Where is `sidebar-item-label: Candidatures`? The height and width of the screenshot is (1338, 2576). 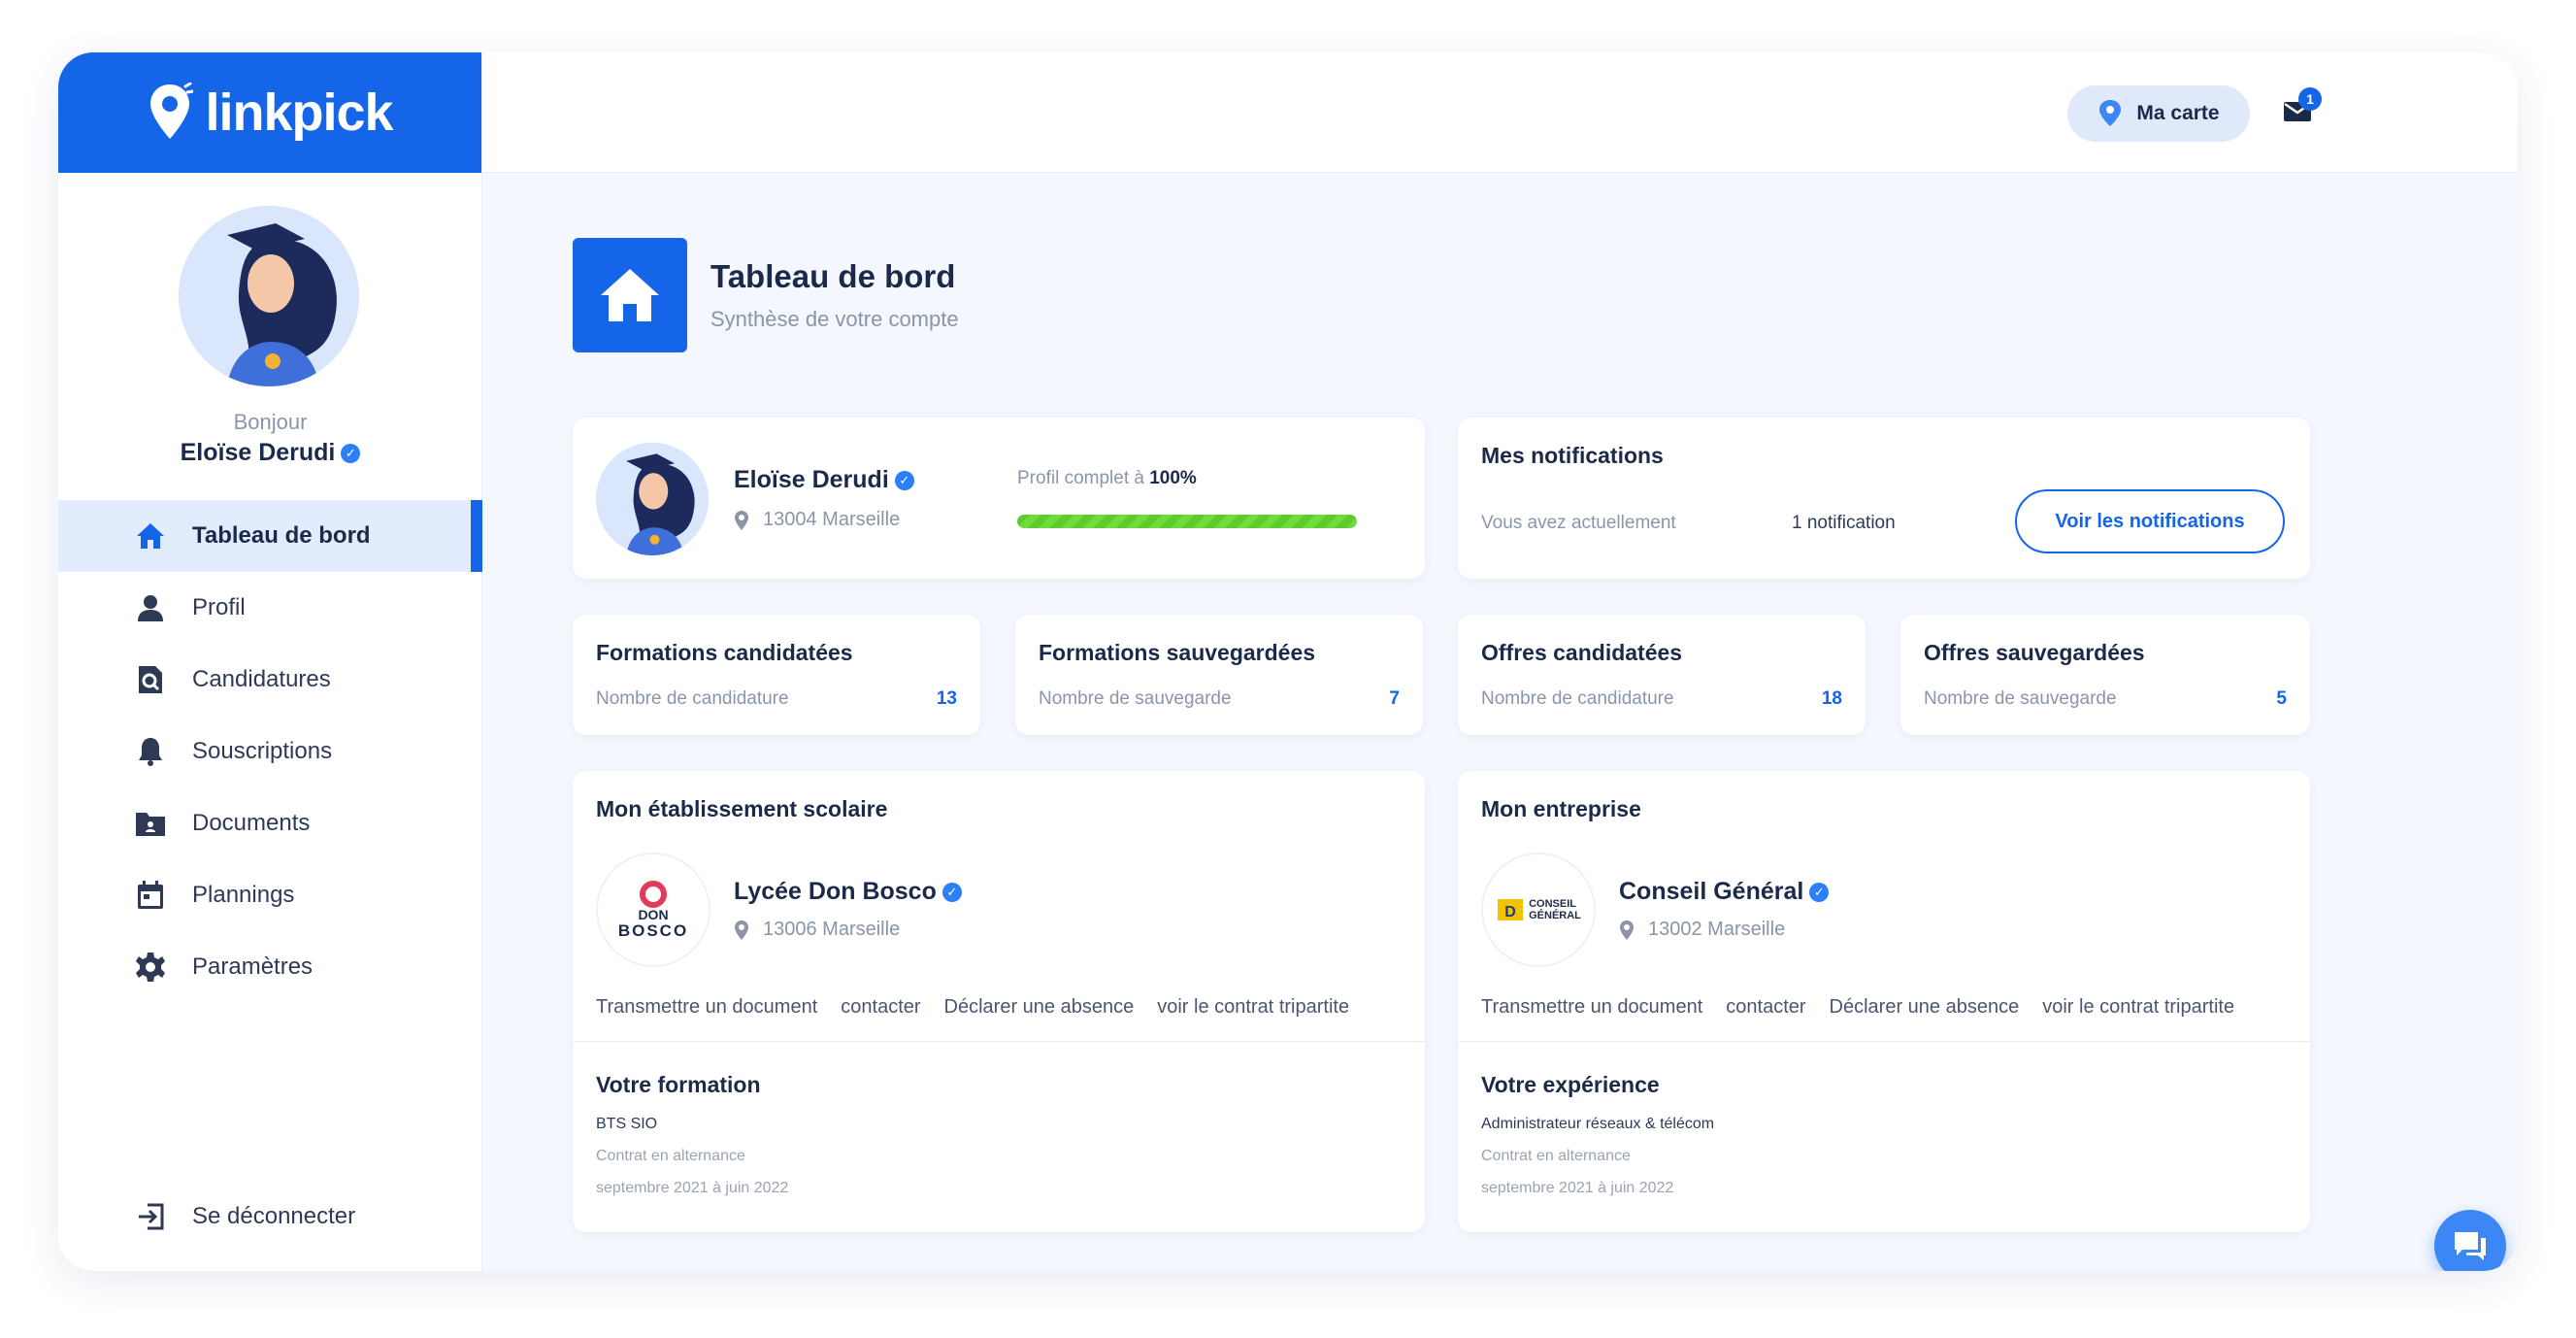
sidebar-item-label: Candidatures is located at coordinates (261, 679).